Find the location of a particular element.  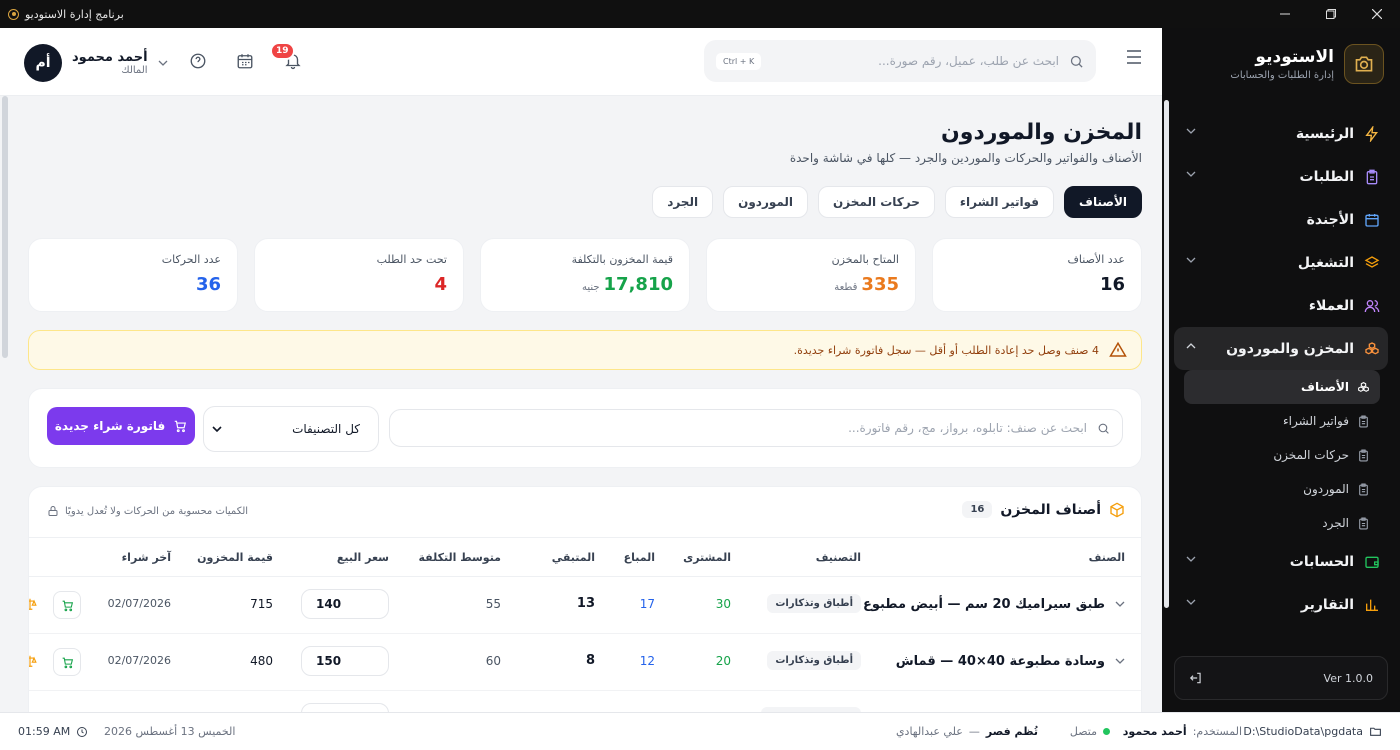

current-date: الخميس 13 أغسطس 2026 is located at coordinates (170, 731).